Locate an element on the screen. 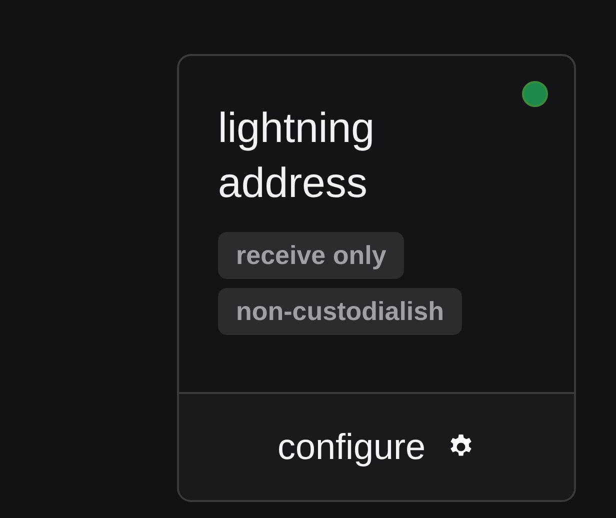  tag: receive only is located at coordinates (311, 255).